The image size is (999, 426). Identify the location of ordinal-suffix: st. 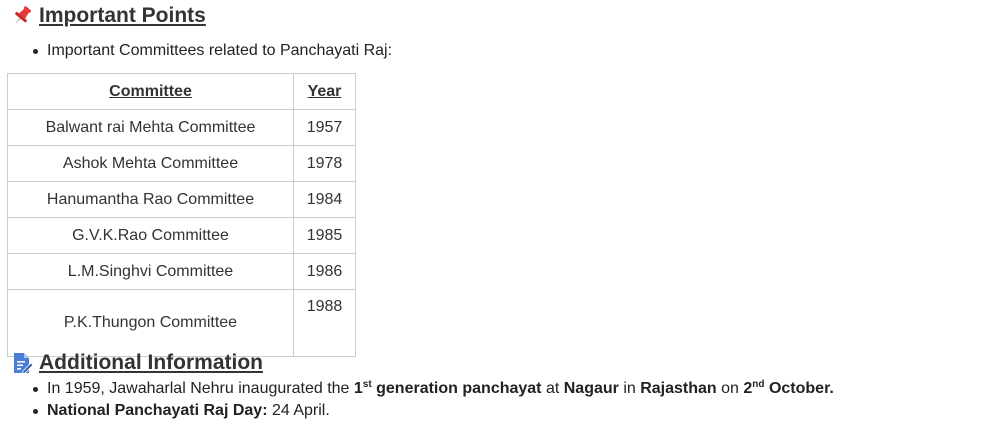
(367, 384).